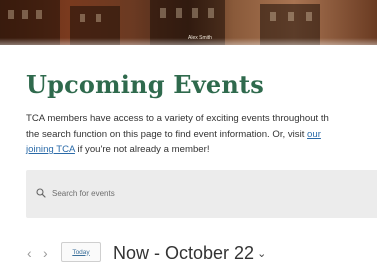 The image size is (377, 275). Describe the element at coordinates (184, 253) in the screenshot. I see `date-range-label: Now - October 22` at that location.